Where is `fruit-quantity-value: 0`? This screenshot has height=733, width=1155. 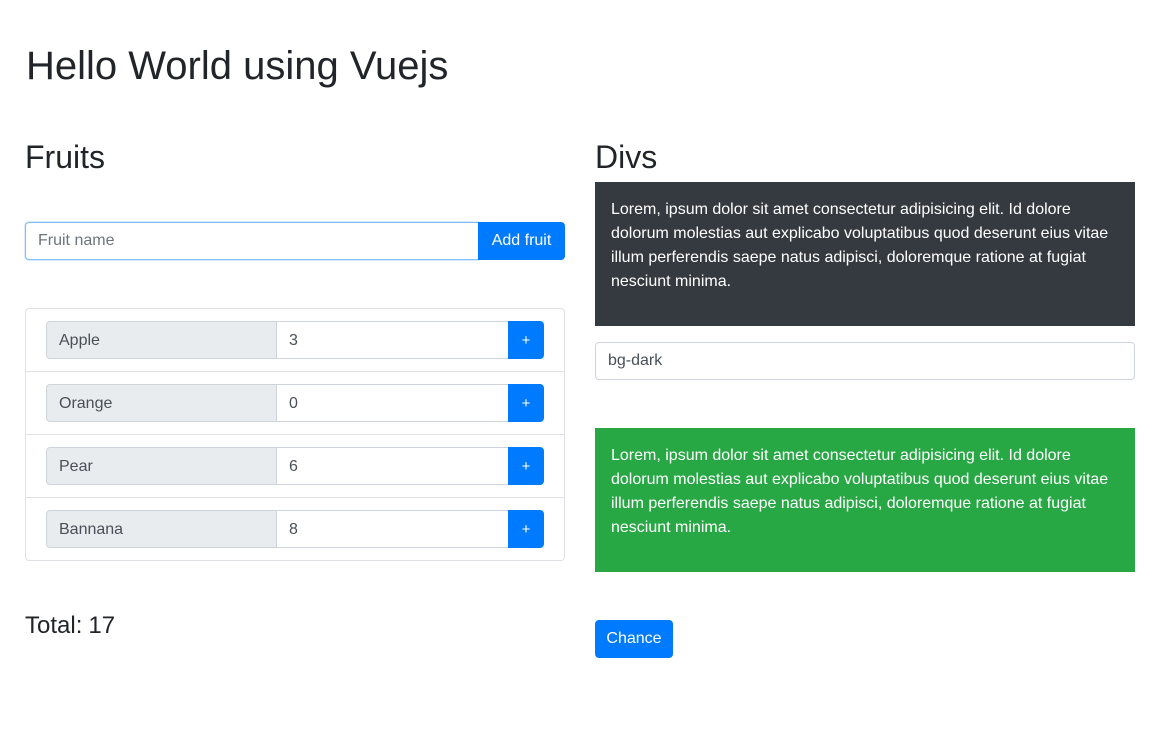
fruit-quantity-value: 0 is located at coordinates (392, 403).